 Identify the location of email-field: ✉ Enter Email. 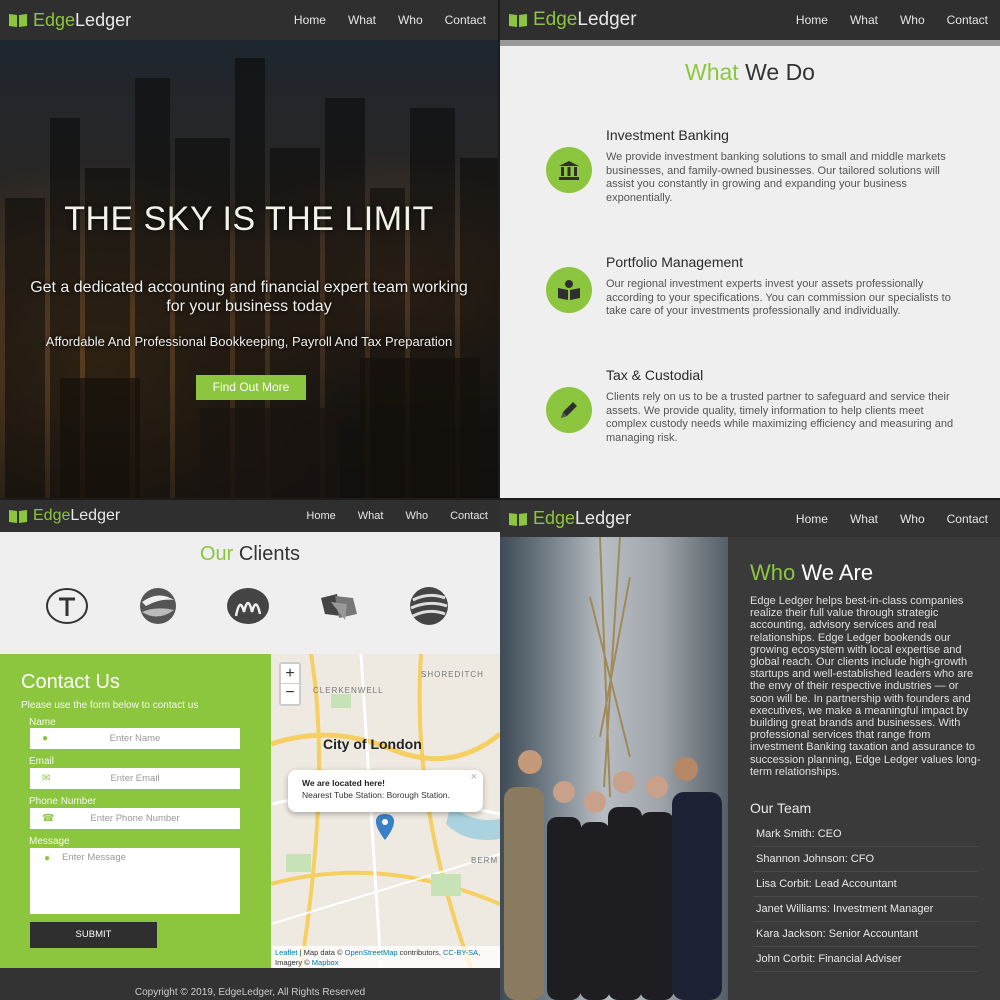
(135, 778).